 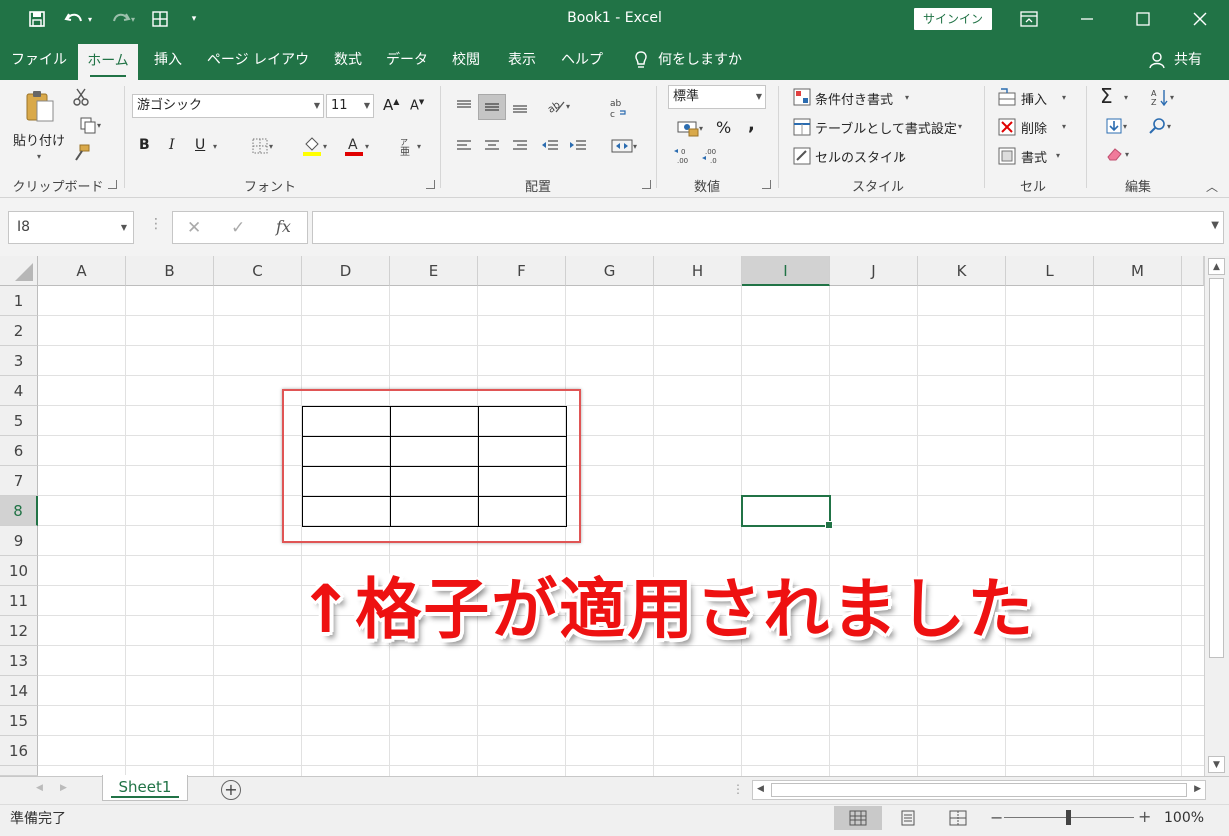 I want to click on format-cells-icon, so click(x=1007, y=156).